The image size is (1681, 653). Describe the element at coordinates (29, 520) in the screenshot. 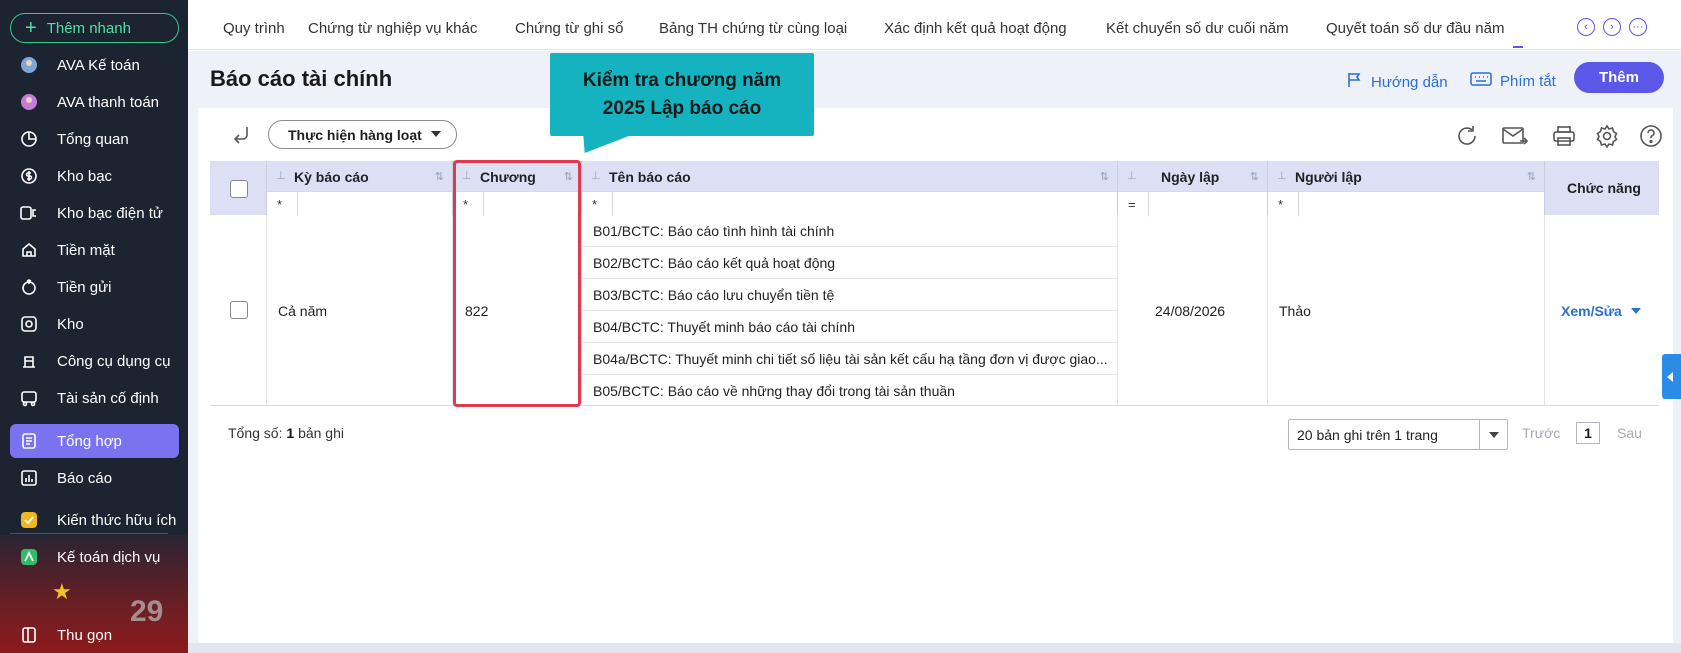

I see `knowledge-icon` at that location.